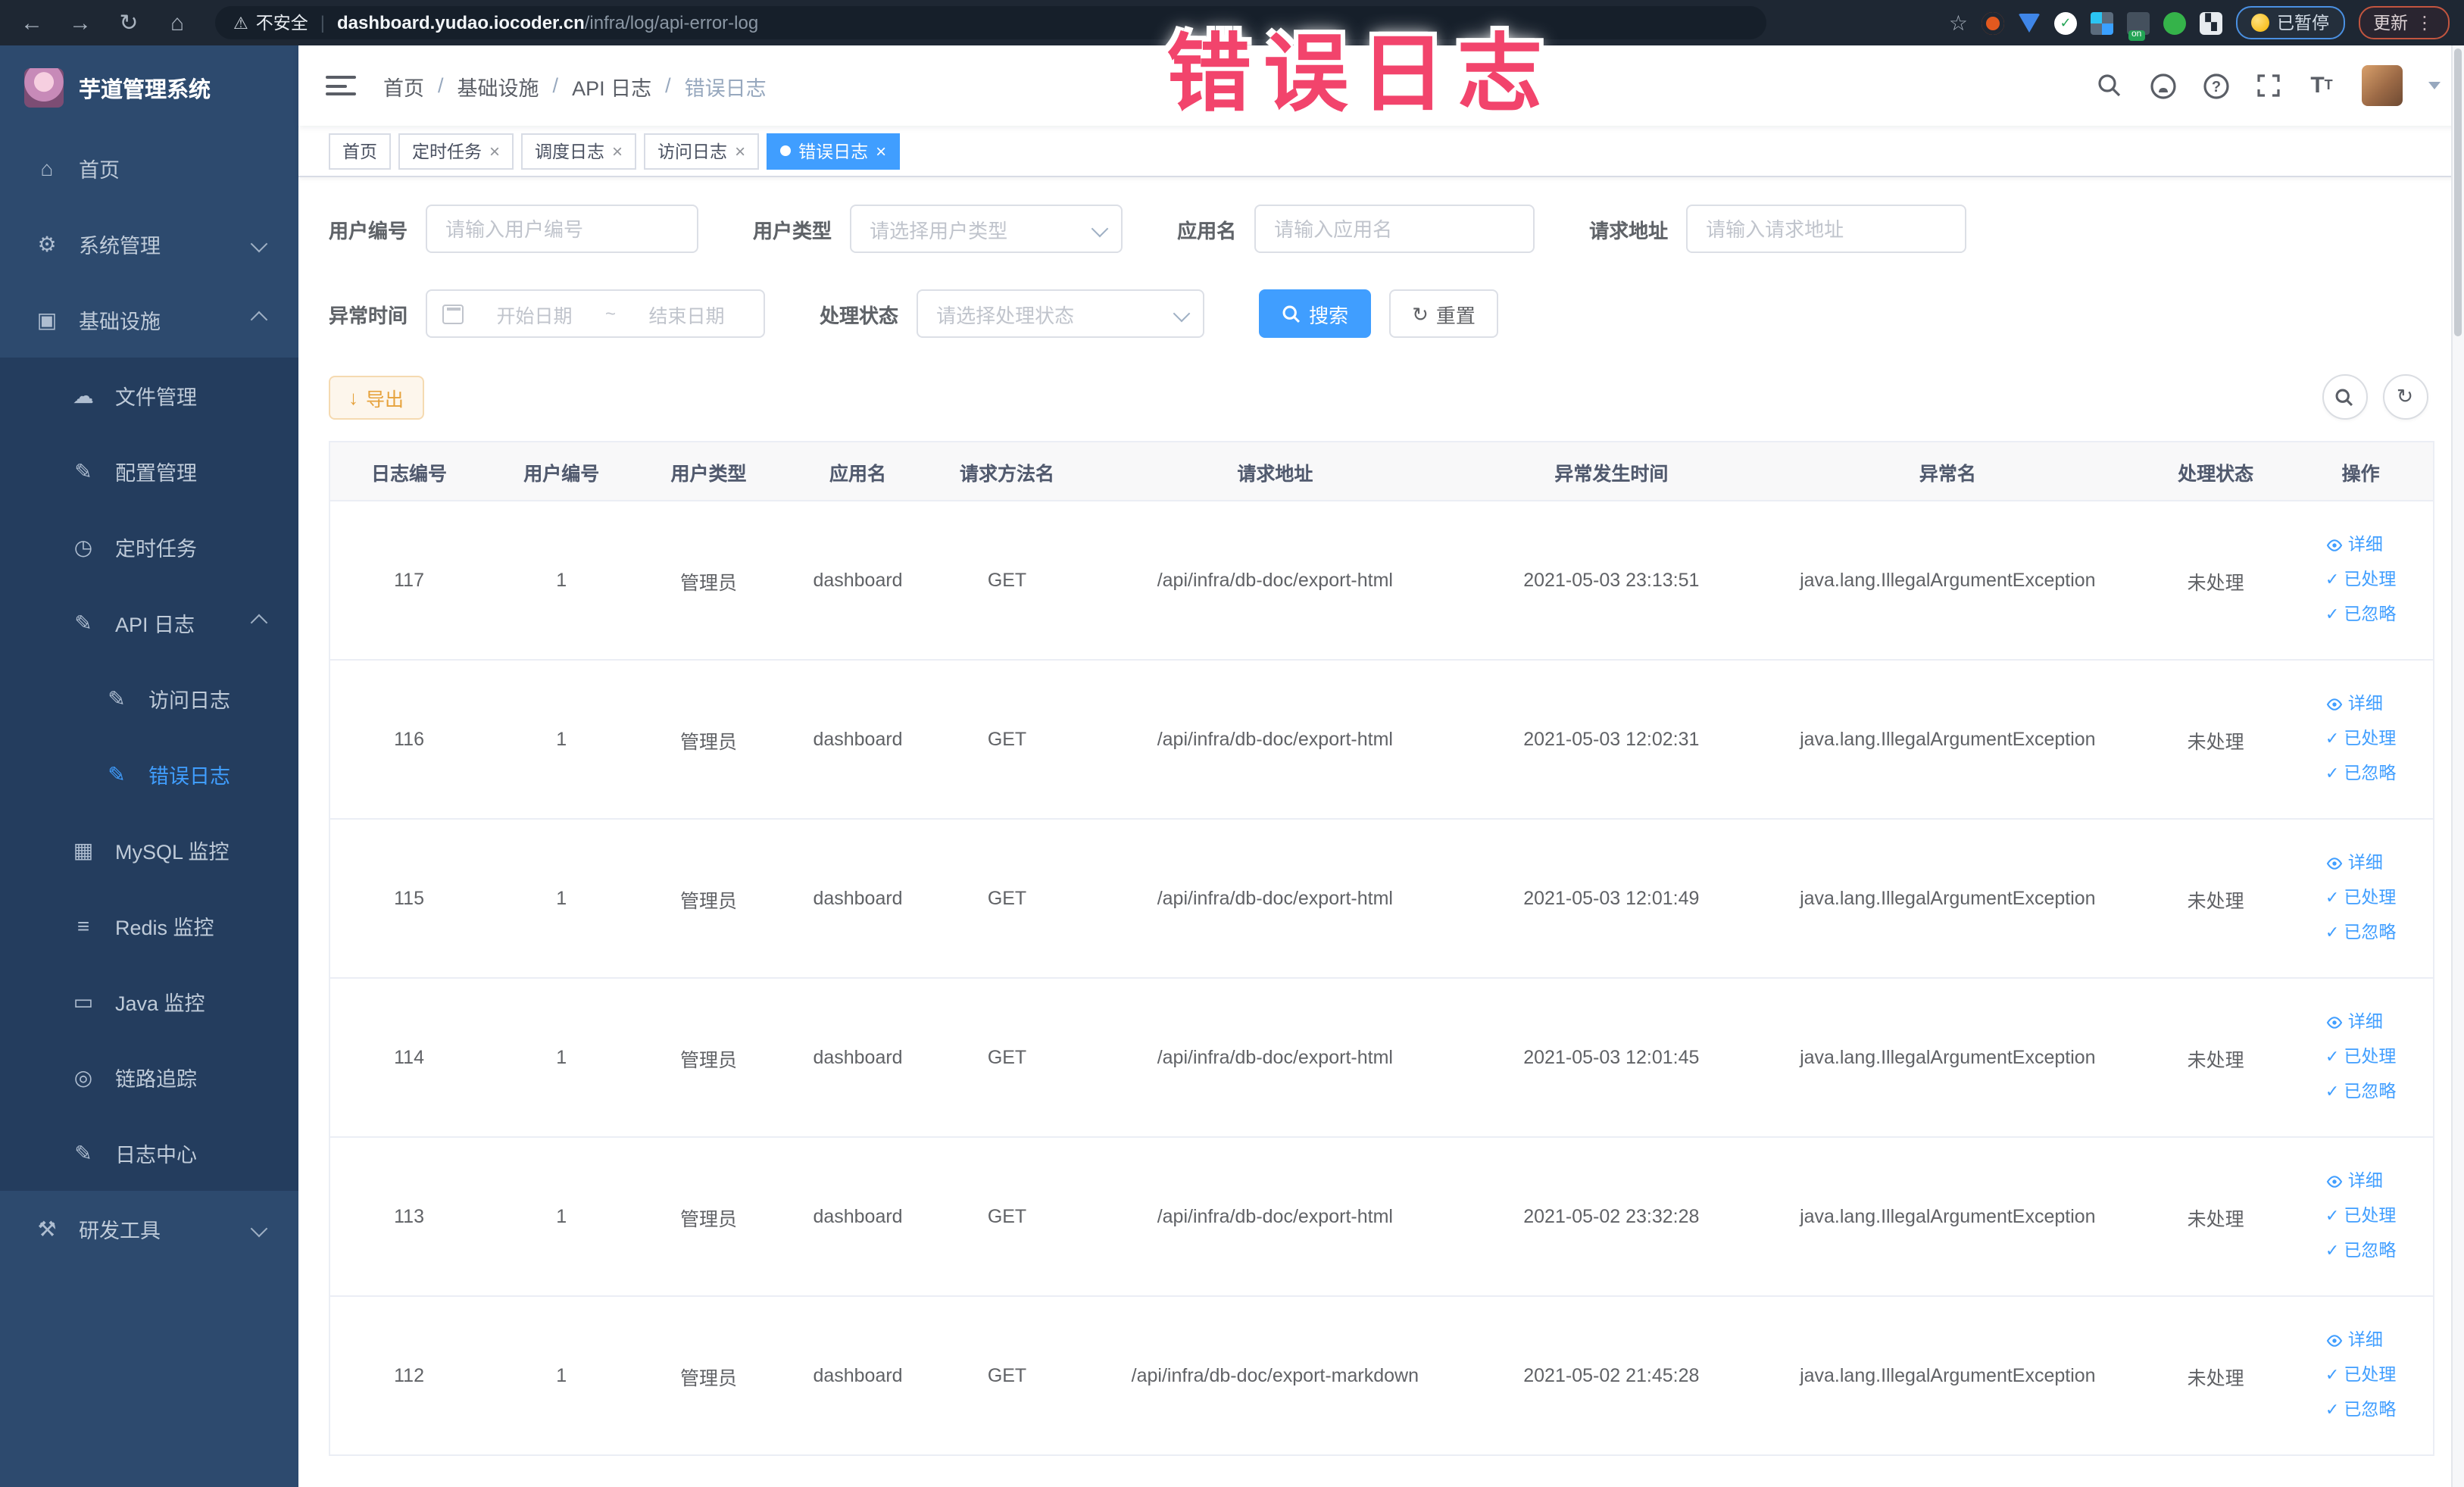  Describe the element at coordinates (117, 773) in the screenshot. I see `errorlog-icon: ✎` at that location.